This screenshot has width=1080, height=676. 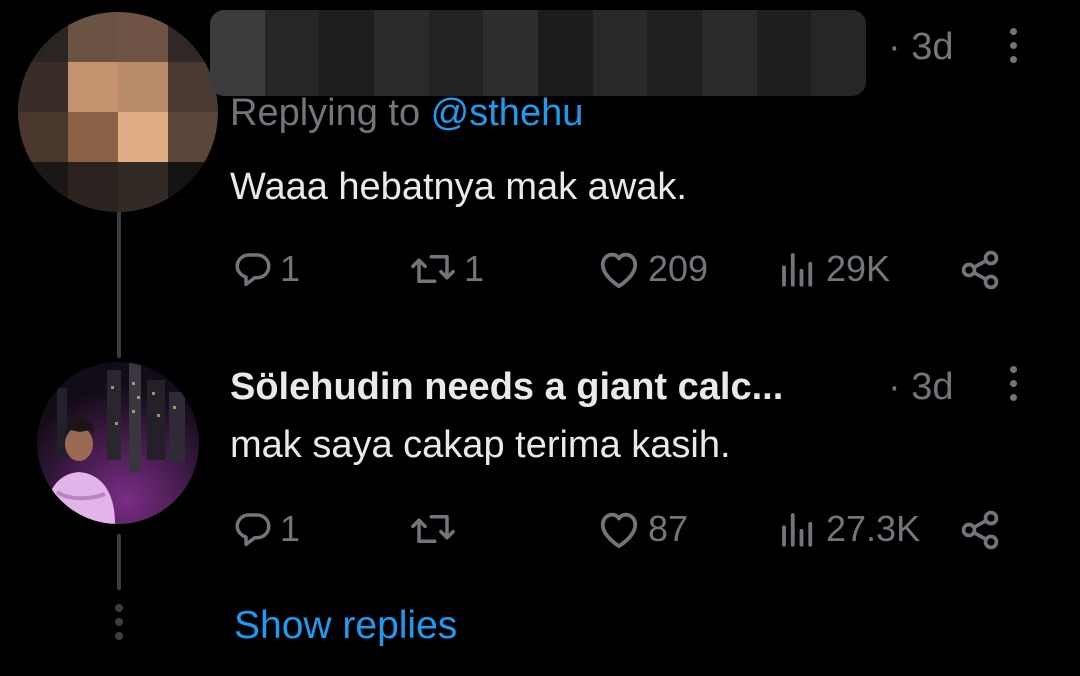 What do you see at coordinates (118, 112) in the screenshot?
I see `avatar-pixelated` at bounding box center [118, 112].